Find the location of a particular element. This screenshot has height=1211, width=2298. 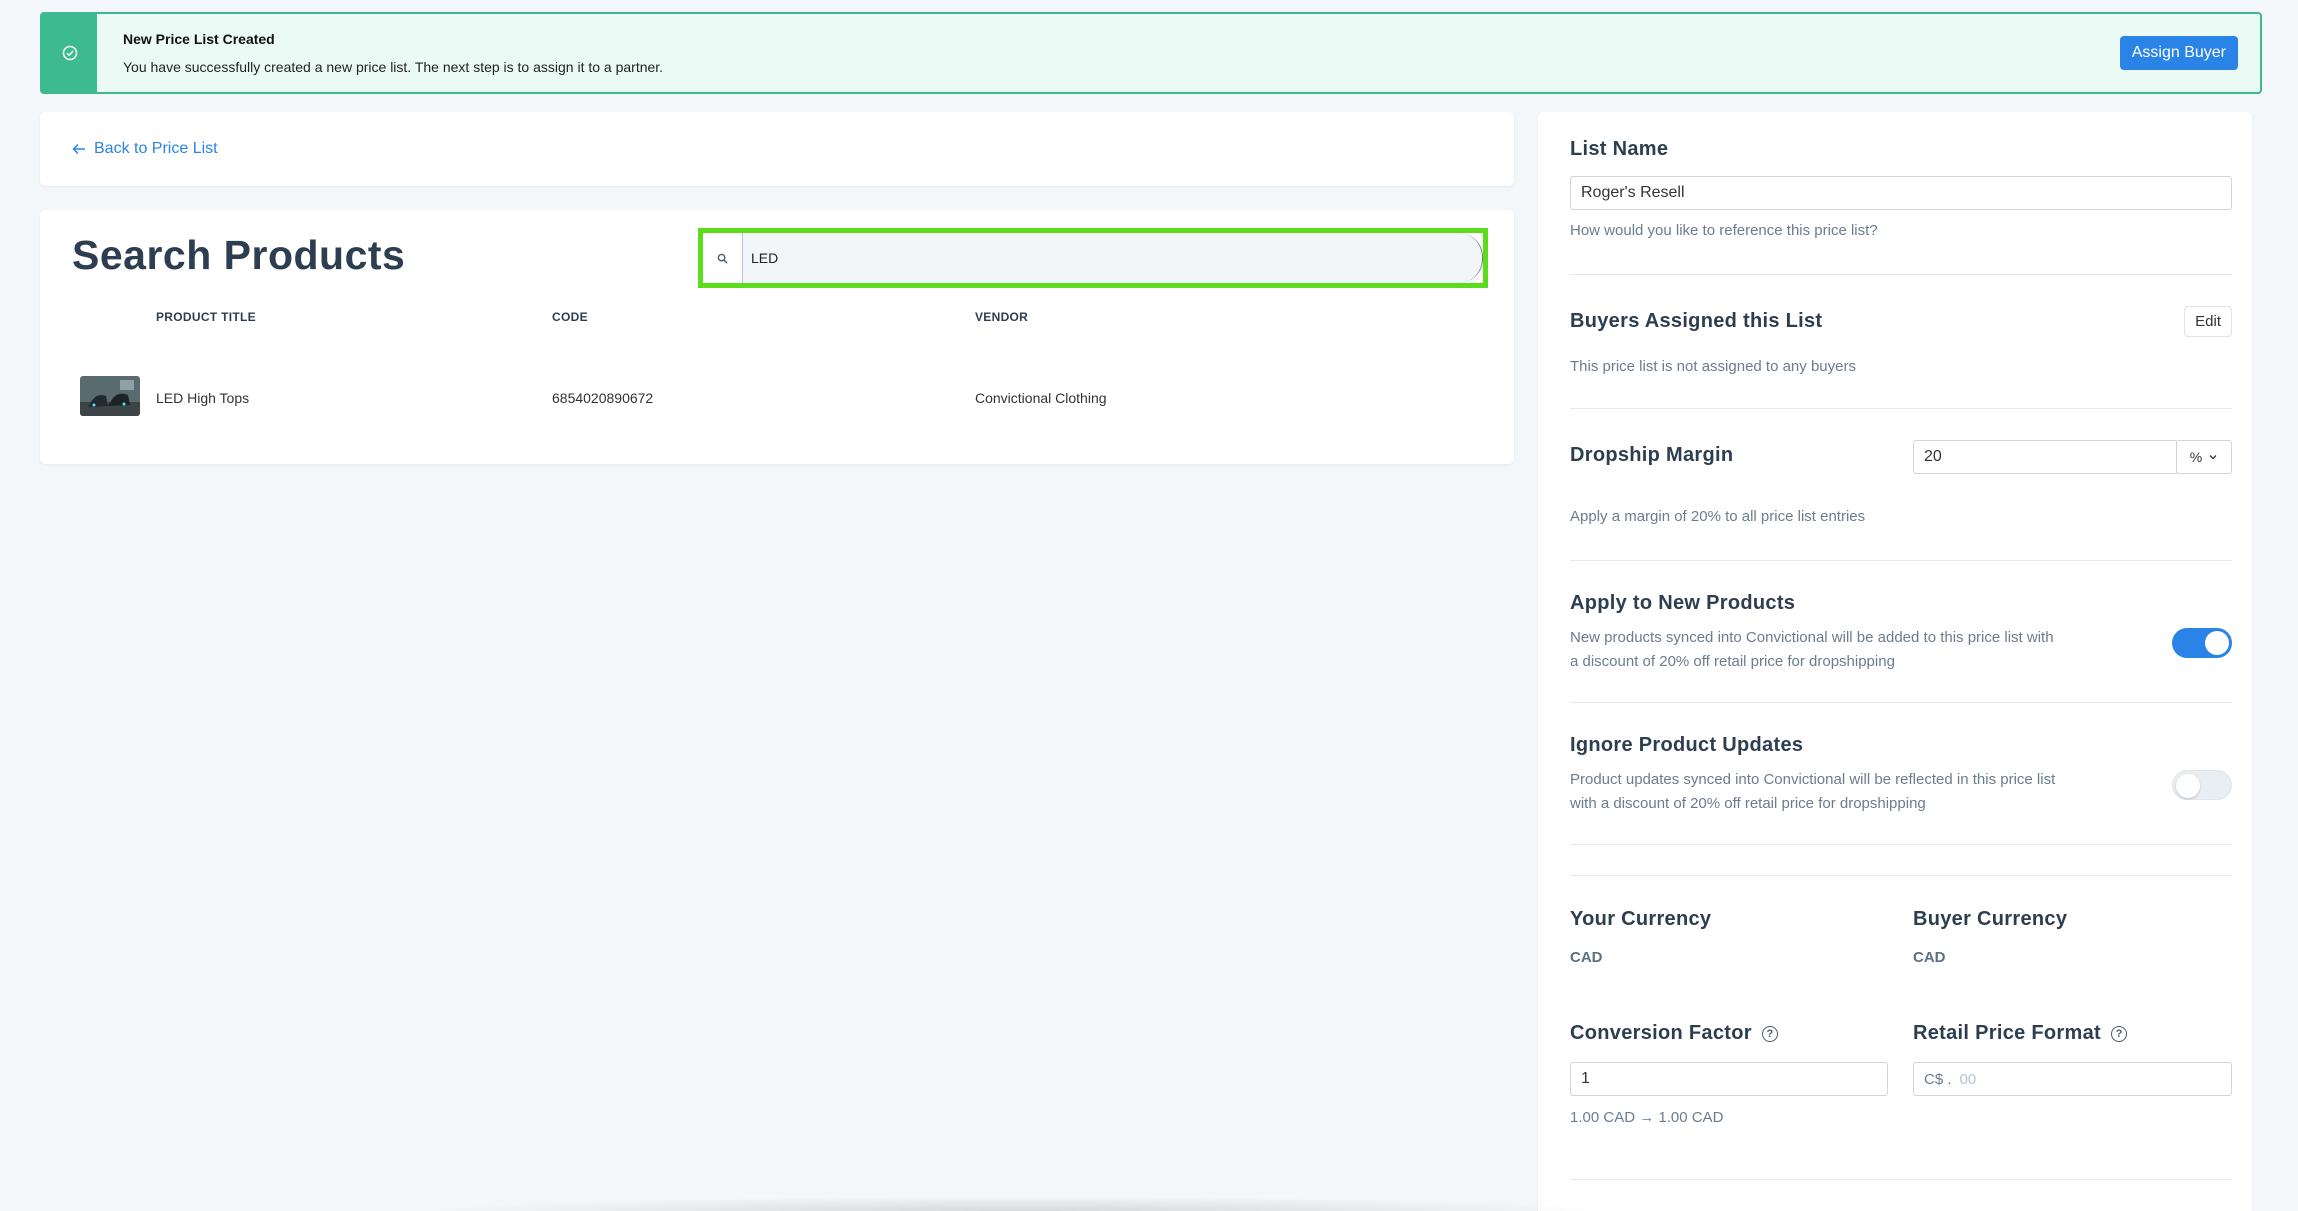

assign-buyer-button: Assign Buyer is located at coordinates (2178, 53).